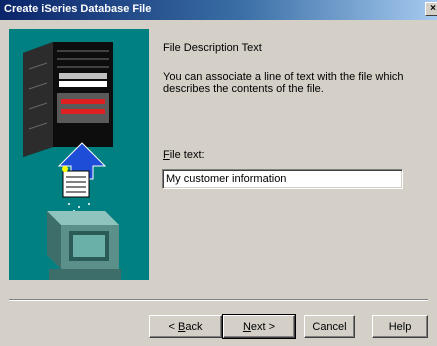  Describe the element at coordinates (218, 10) in the screenshot. I see `title-bar: Create iSeries Database File ×` at that location.